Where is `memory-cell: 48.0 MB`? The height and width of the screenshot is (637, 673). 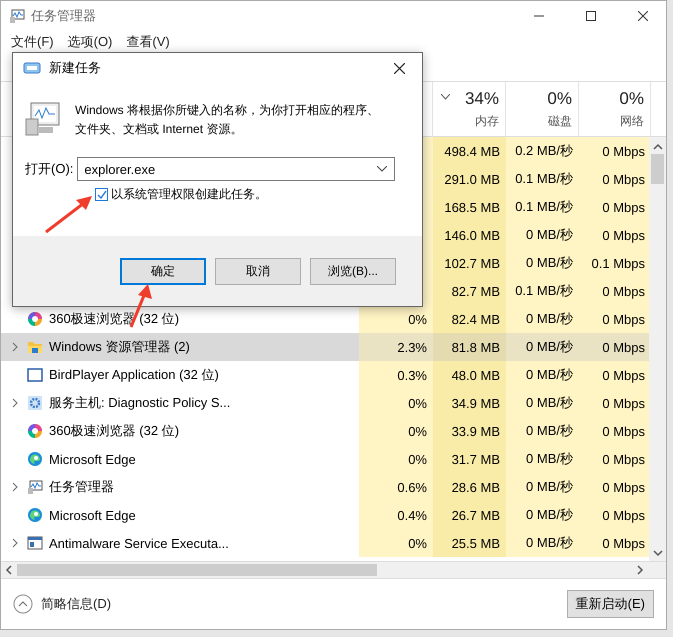 memory-cell: 48.0 MB is located at coordinates (469, 375).